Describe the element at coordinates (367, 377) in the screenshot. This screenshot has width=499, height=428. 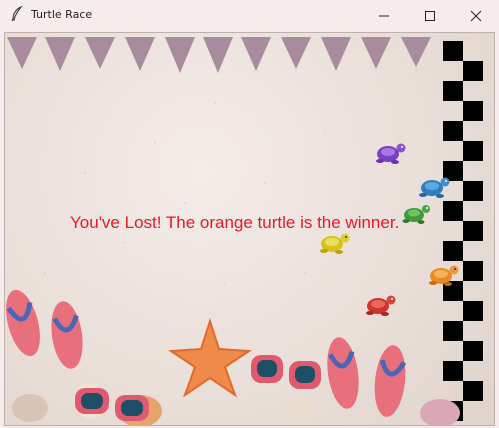
I see `flip-flops-right` at that location.